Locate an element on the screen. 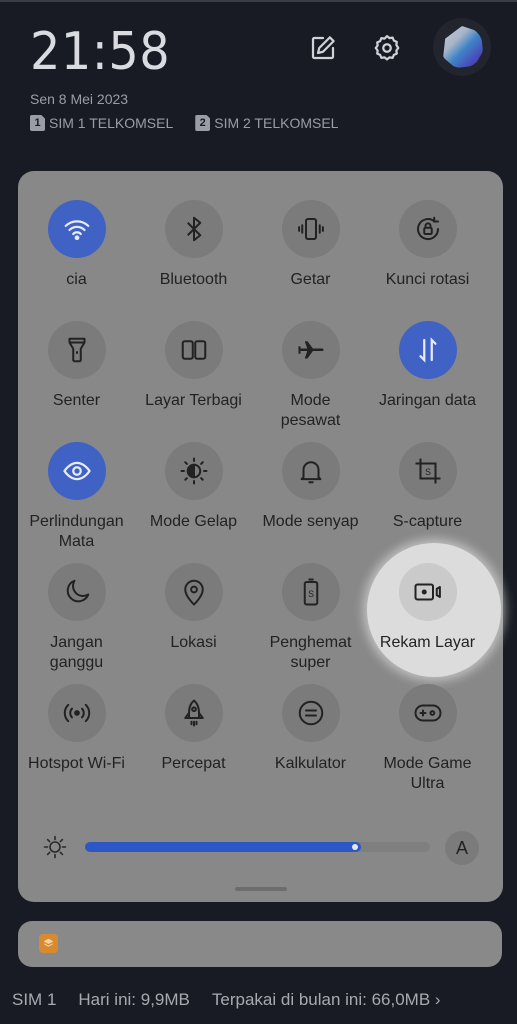 The width and height of the screenshot is (517, 1024). moon-icon is located at coordinates (76, 592).